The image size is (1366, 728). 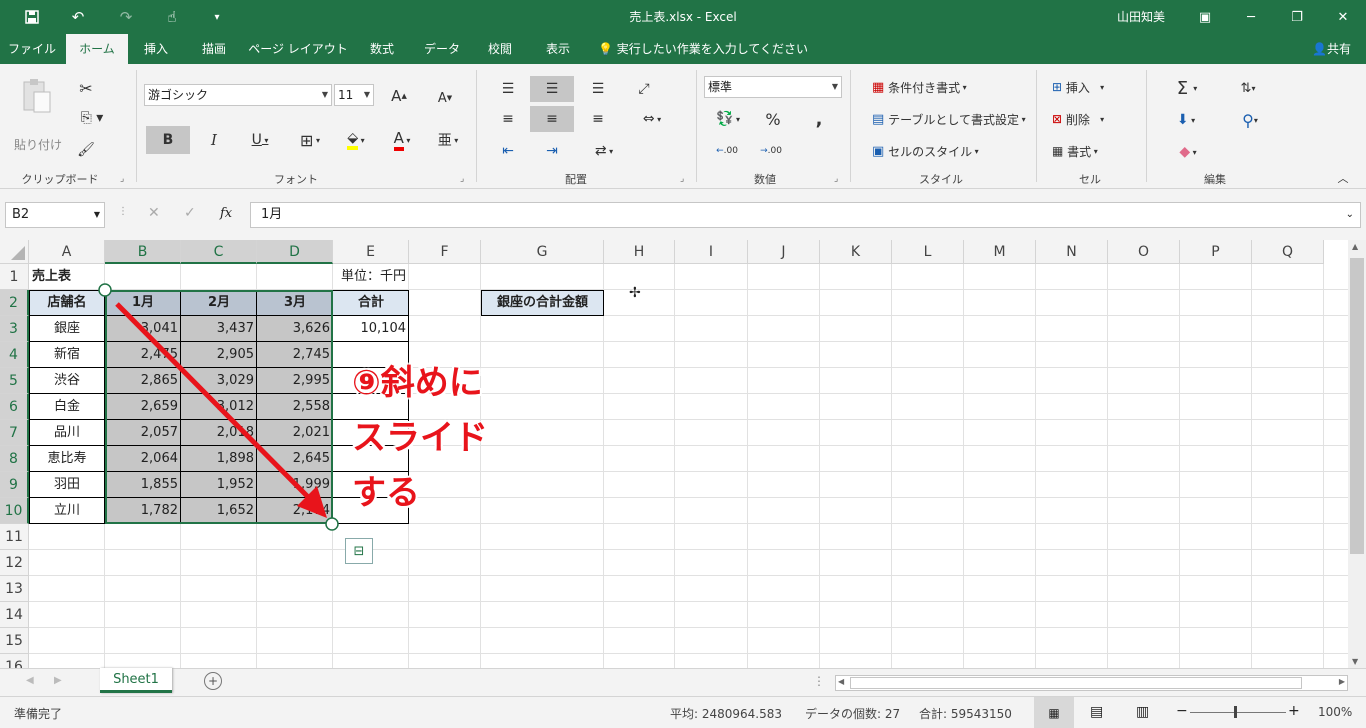 I want to click on row-header: 8, so click(x=14, y=459).